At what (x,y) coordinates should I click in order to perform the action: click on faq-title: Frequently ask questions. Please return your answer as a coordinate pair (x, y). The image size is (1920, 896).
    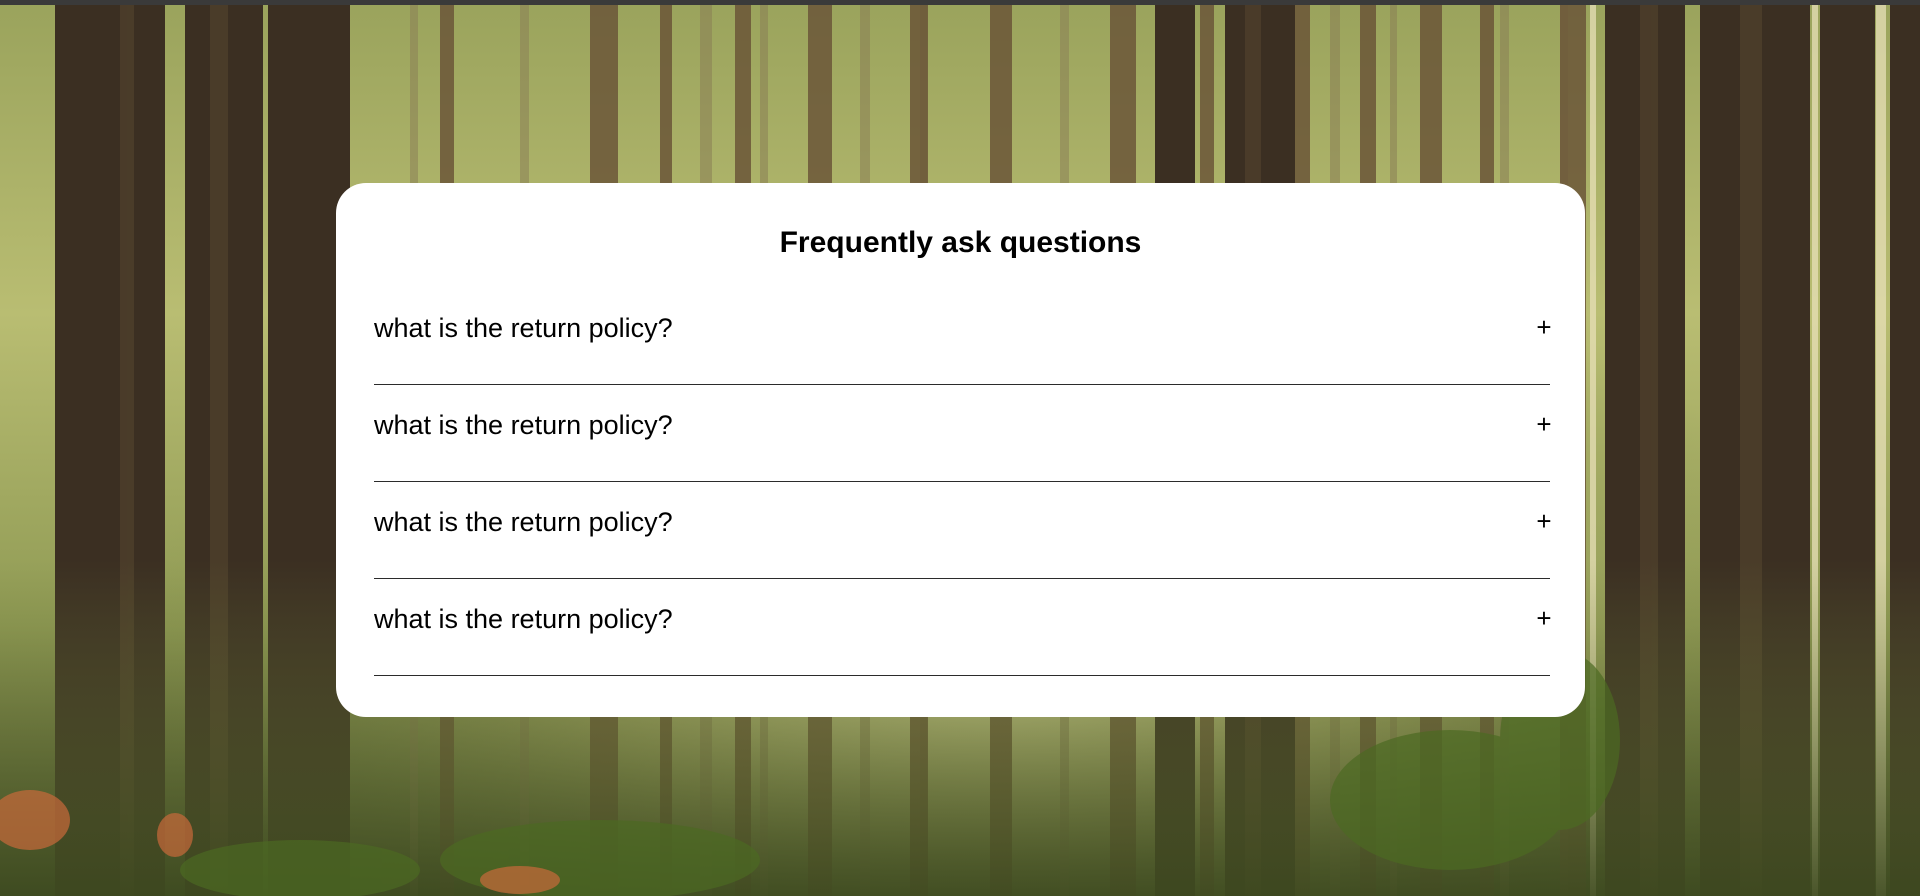
    Looking at the image, I should click on (960, 242).